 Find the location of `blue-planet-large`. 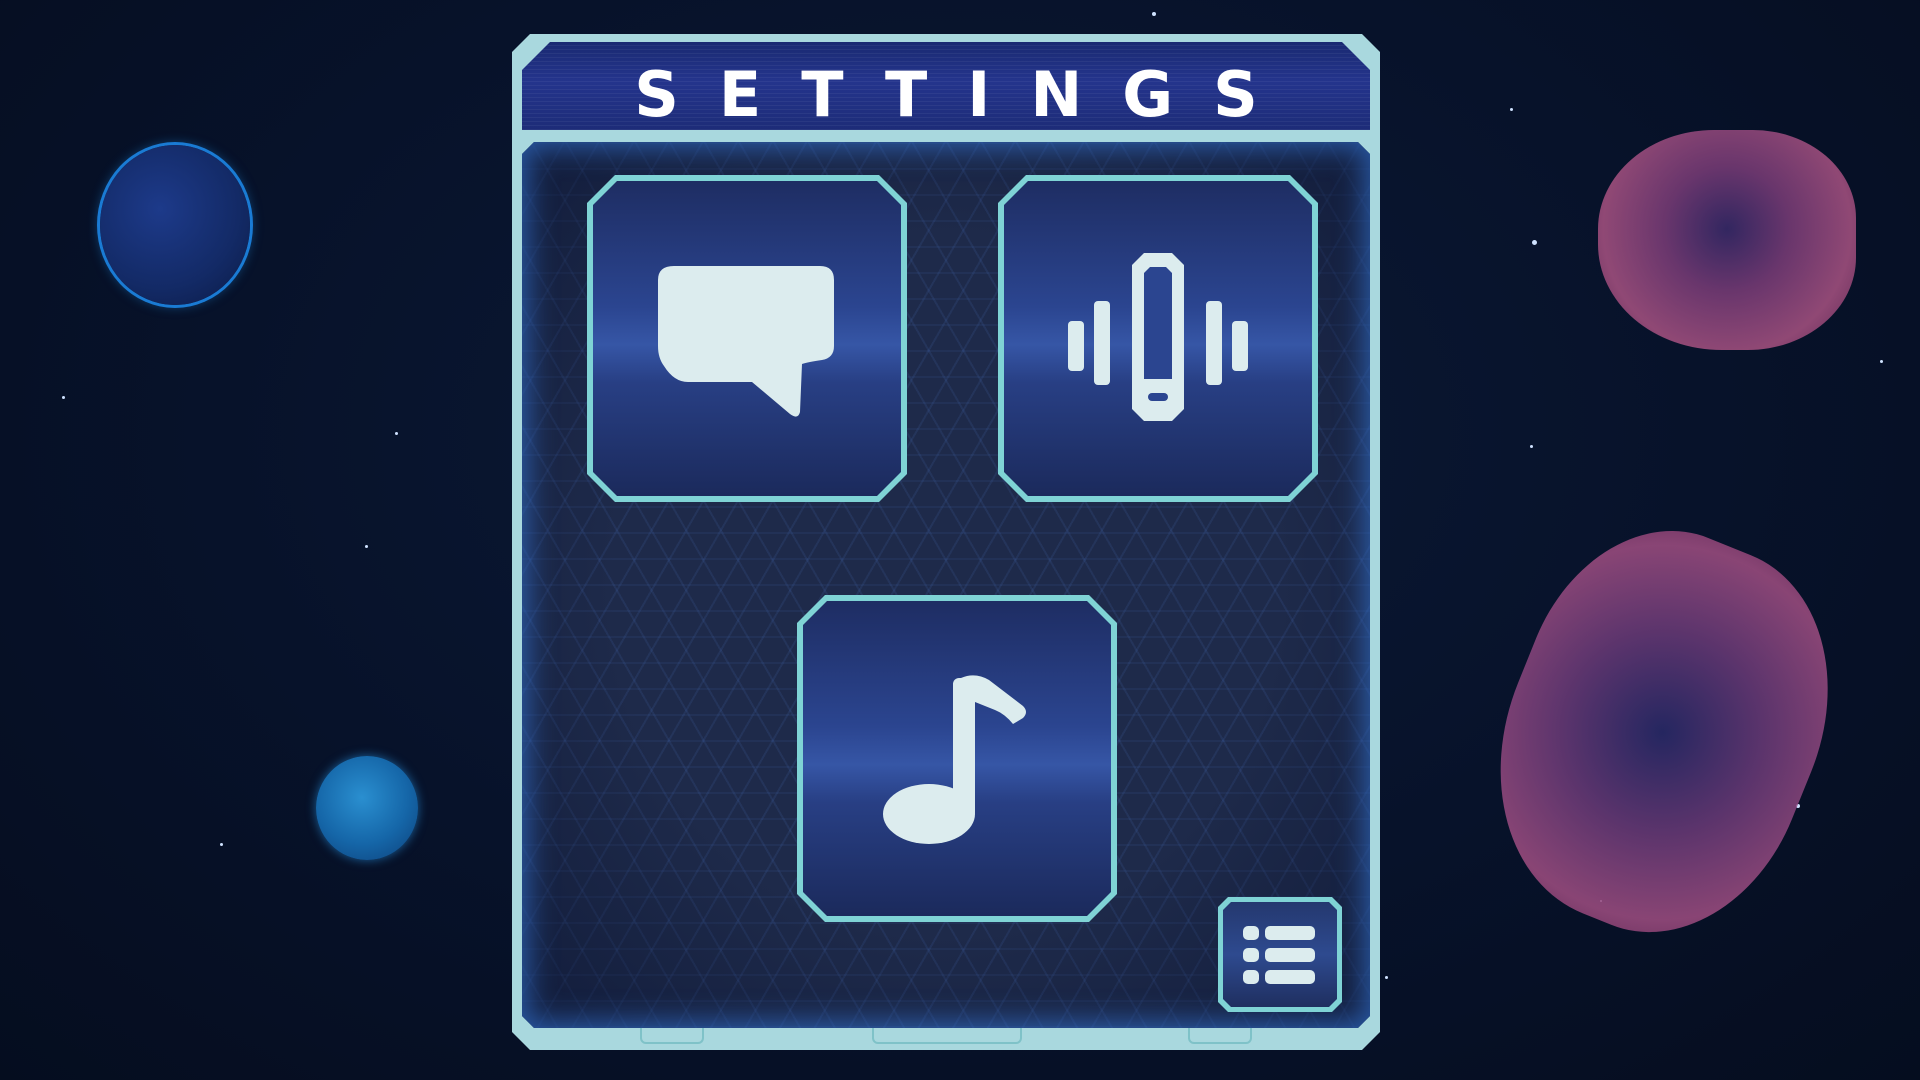

blue-planet-large is located at coordinates (175, 225).